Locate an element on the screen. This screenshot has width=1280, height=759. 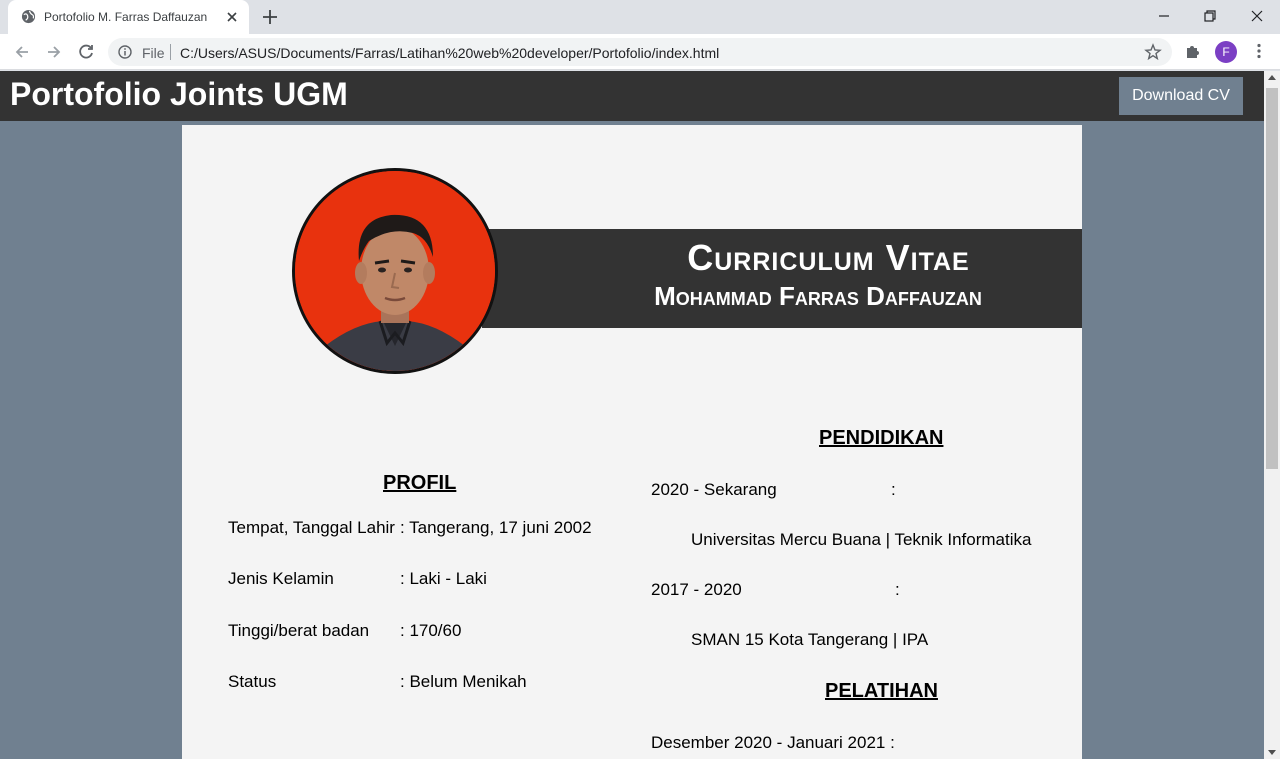
person-portrait-icon is located at coordinates (395, 271).